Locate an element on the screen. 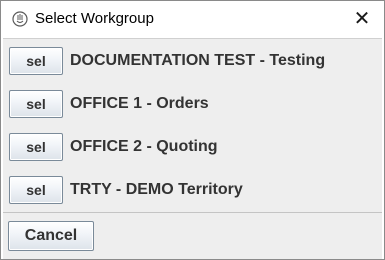 This screenshot has height=260, width=385. workgroup-row: sel TRTY - DEMO Territory is located at coordinates (192, 190).